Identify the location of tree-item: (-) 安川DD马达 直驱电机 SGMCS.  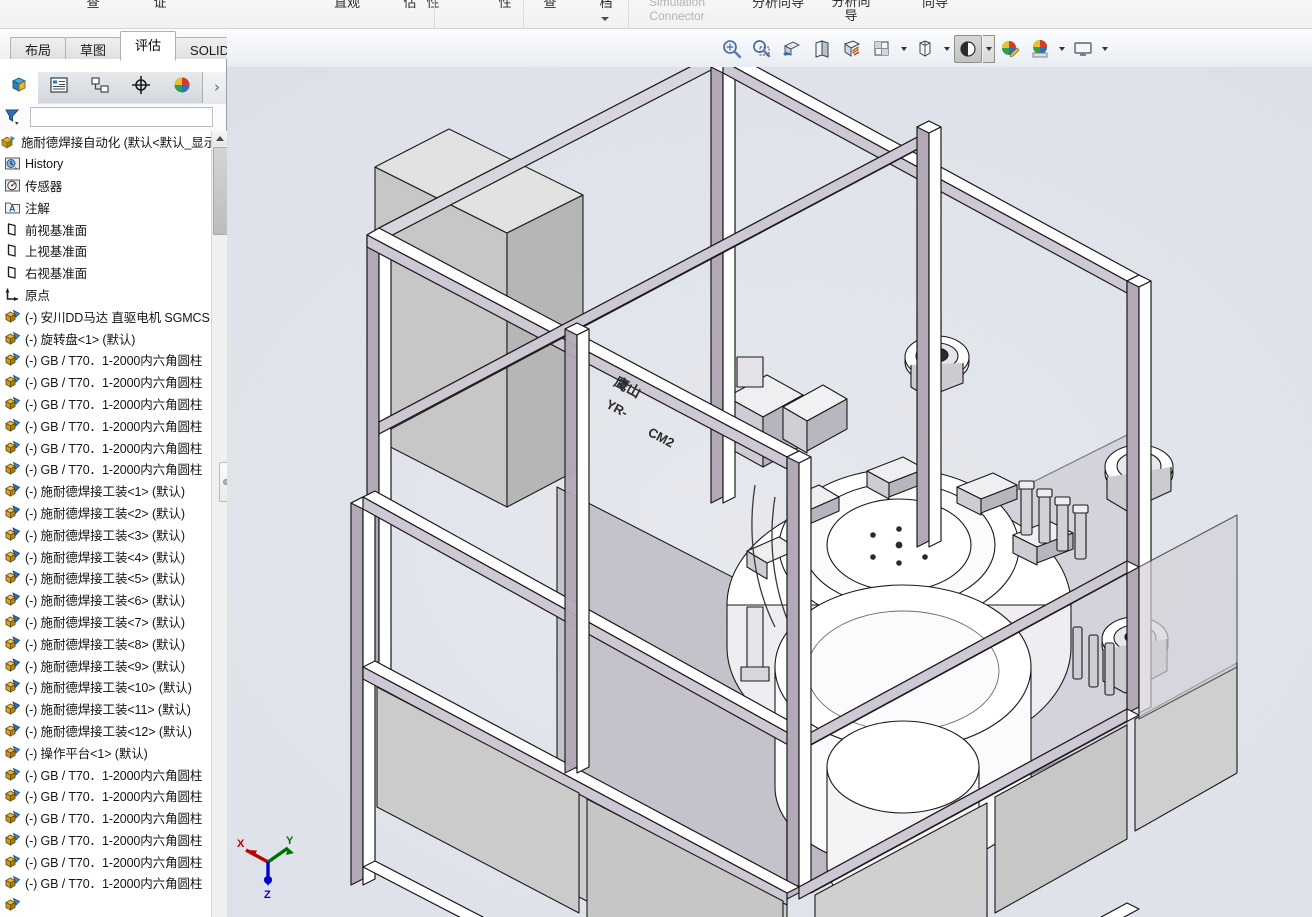
(105, 316).